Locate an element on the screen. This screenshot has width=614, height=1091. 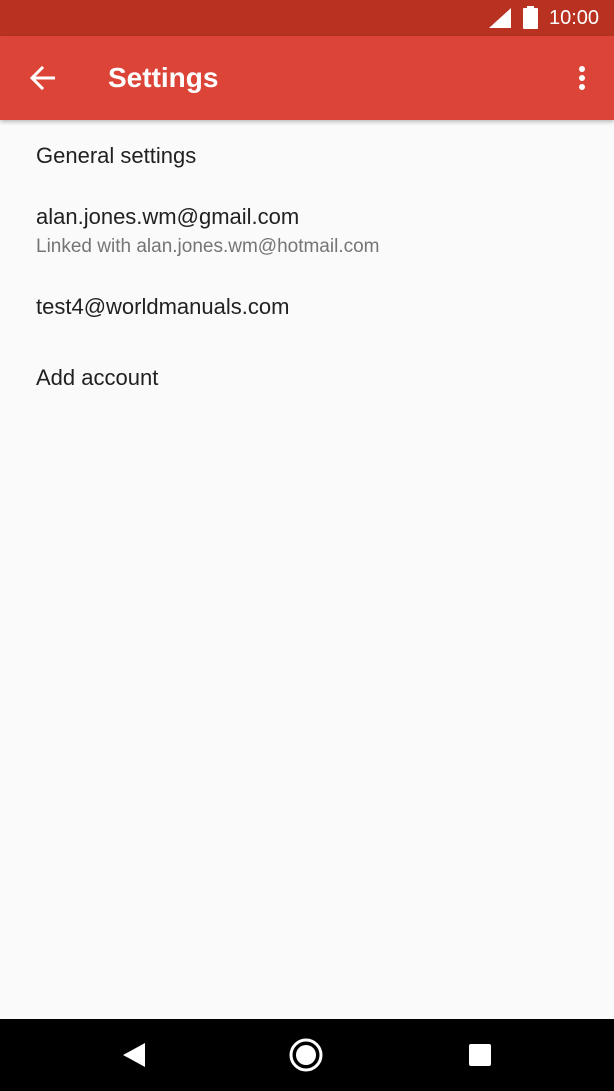
home-circle-icon is located at coordinates (306, 1055).